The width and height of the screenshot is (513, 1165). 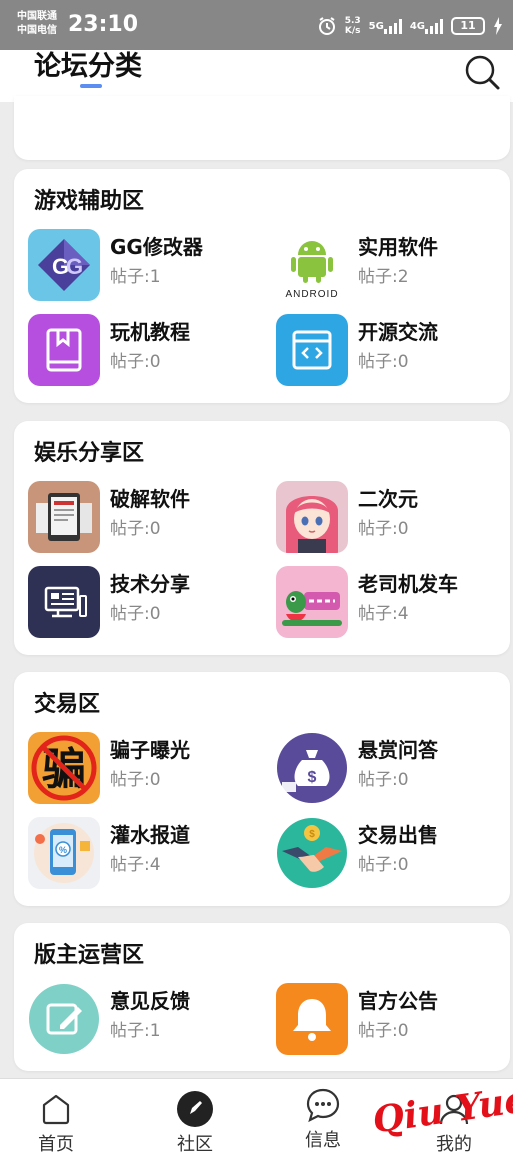 I want to click on nav-messages: 信息, so click(x=323, y=1122).